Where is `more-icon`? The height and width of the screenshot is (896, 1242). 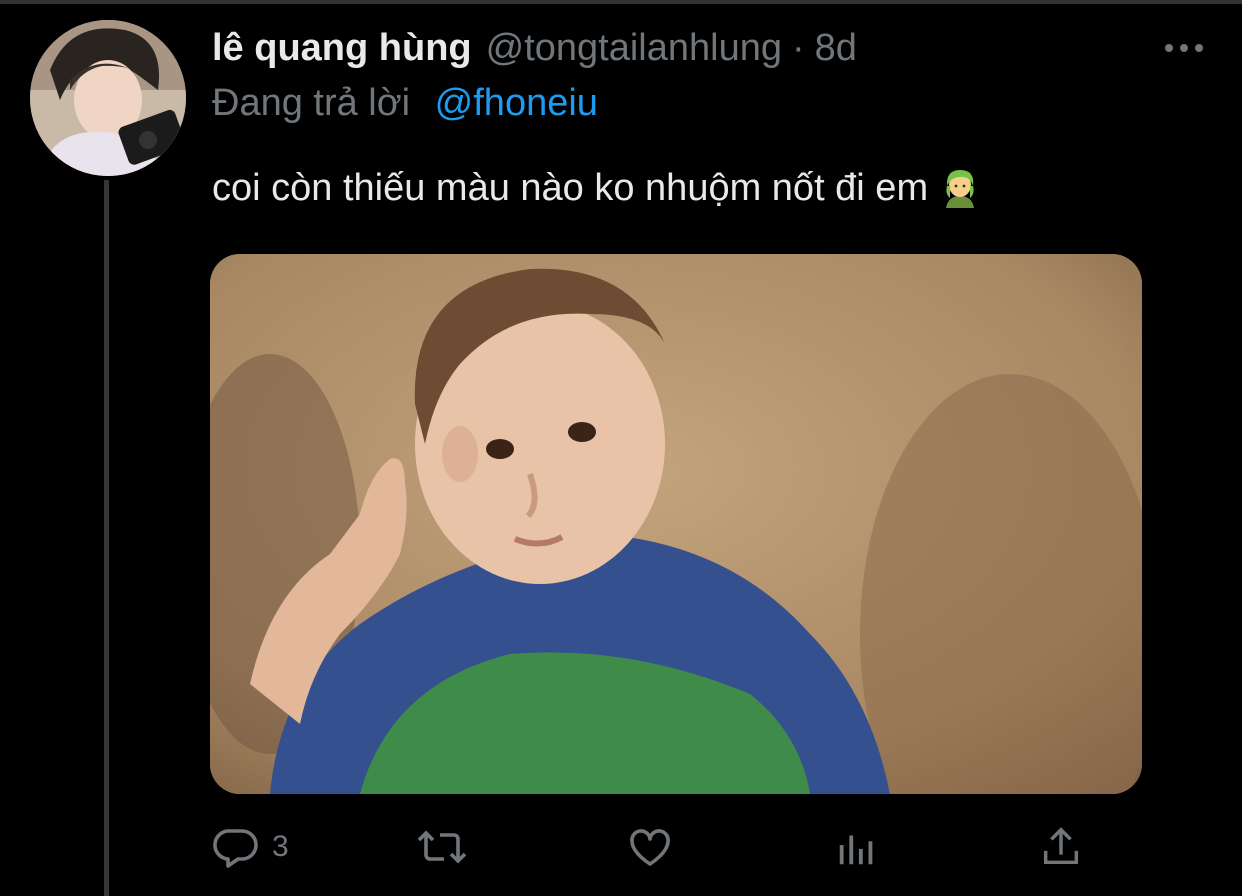 more-icon is located at coordinates (1184, 48).